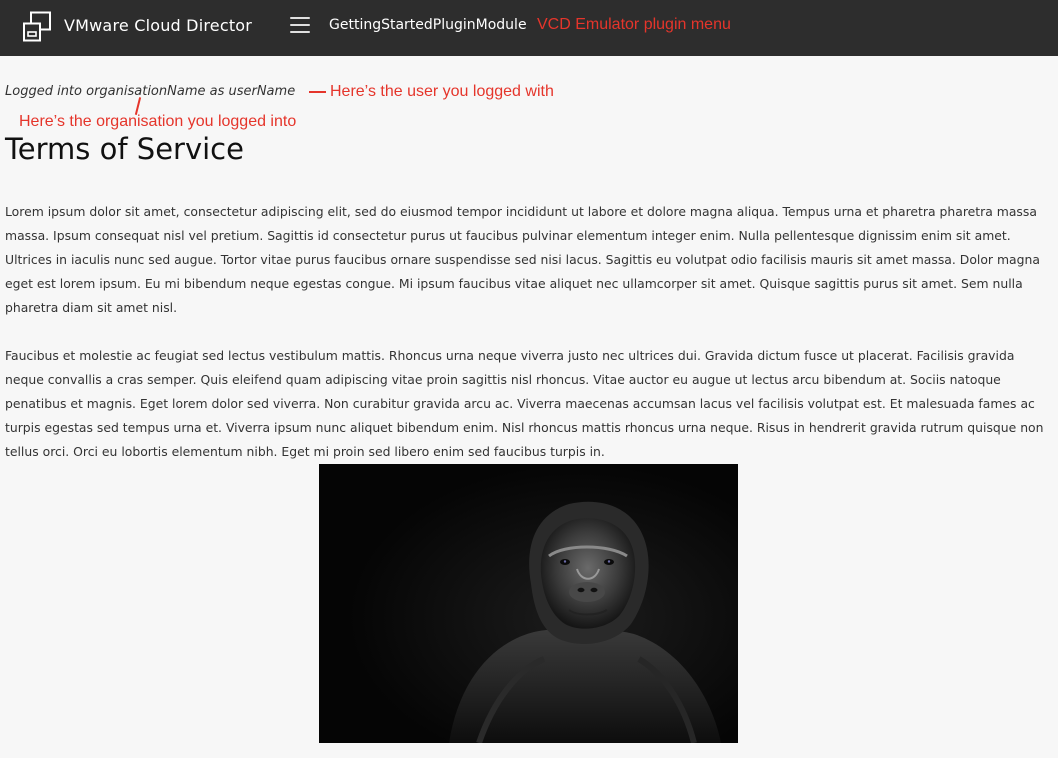 The image size is (1058, 758). What do you see at coordinates (300, 26) in the screenshot?
I see `hamburger-menu-icon` at bounding box center [300, 26].